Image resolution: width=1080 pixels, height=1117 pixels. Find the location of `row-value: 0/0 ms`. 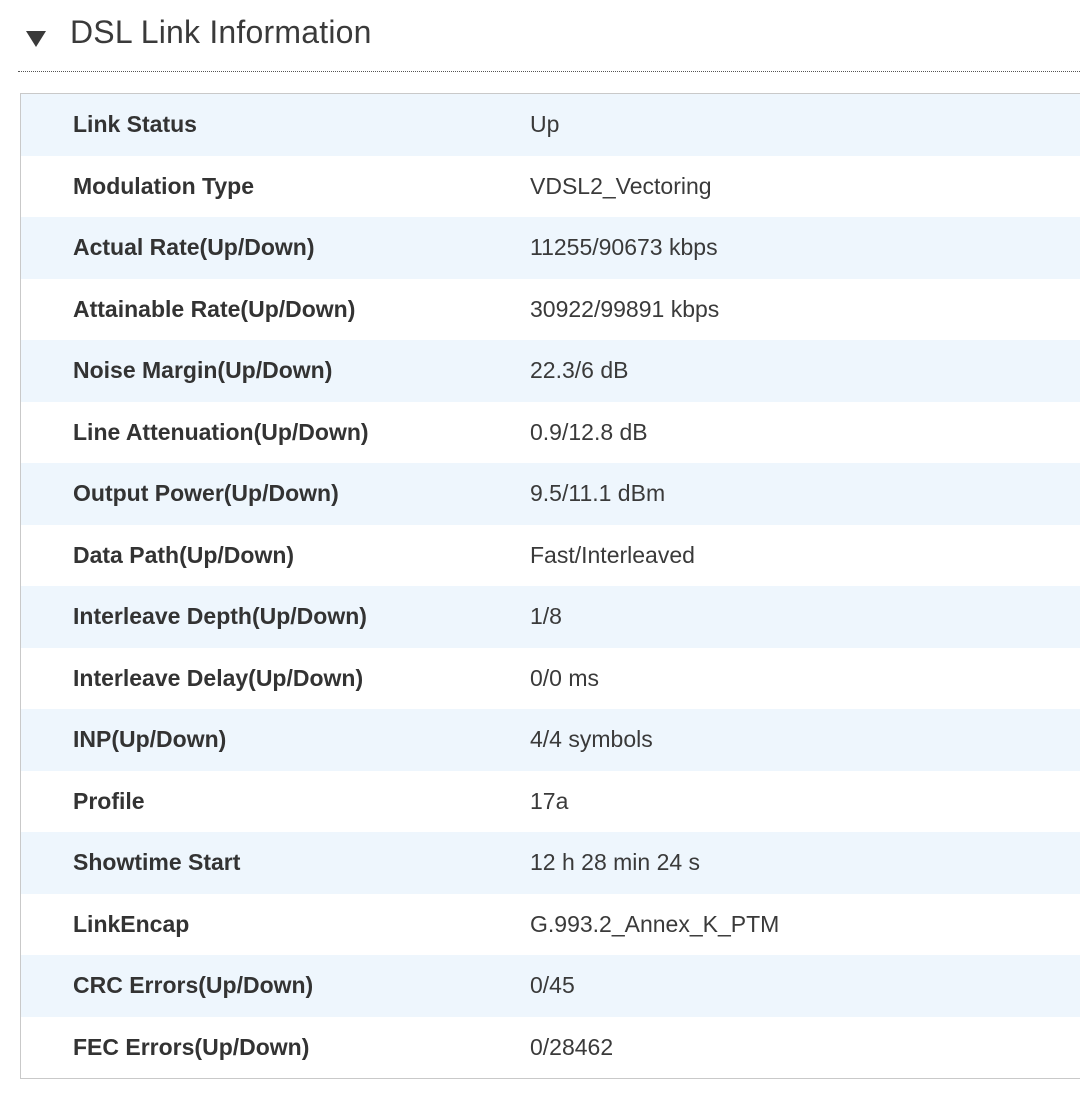

row-value: 0/0 ms is located at coordinates (565, 677).